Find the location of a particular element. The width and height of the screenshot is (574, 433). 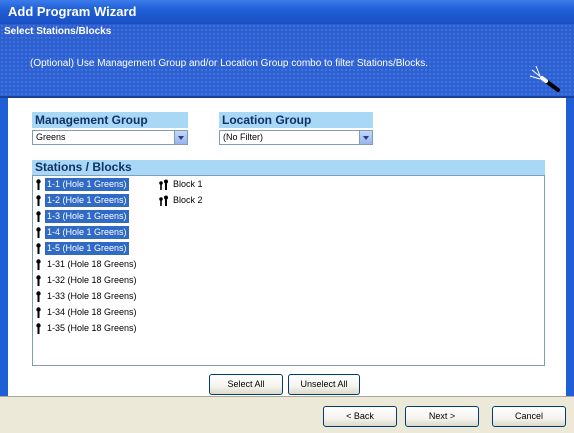

station-item: 1-5 (Hole 1 Greens) is located at coordinates (82, 248).